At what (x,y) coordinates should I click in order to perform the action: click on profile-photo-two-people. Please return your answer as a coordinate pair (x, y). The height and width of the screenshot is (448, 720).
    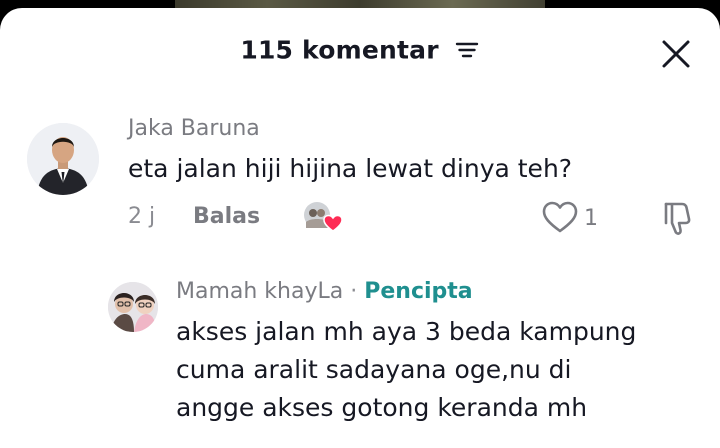
    Looking at the image, I should click on (133, 307).